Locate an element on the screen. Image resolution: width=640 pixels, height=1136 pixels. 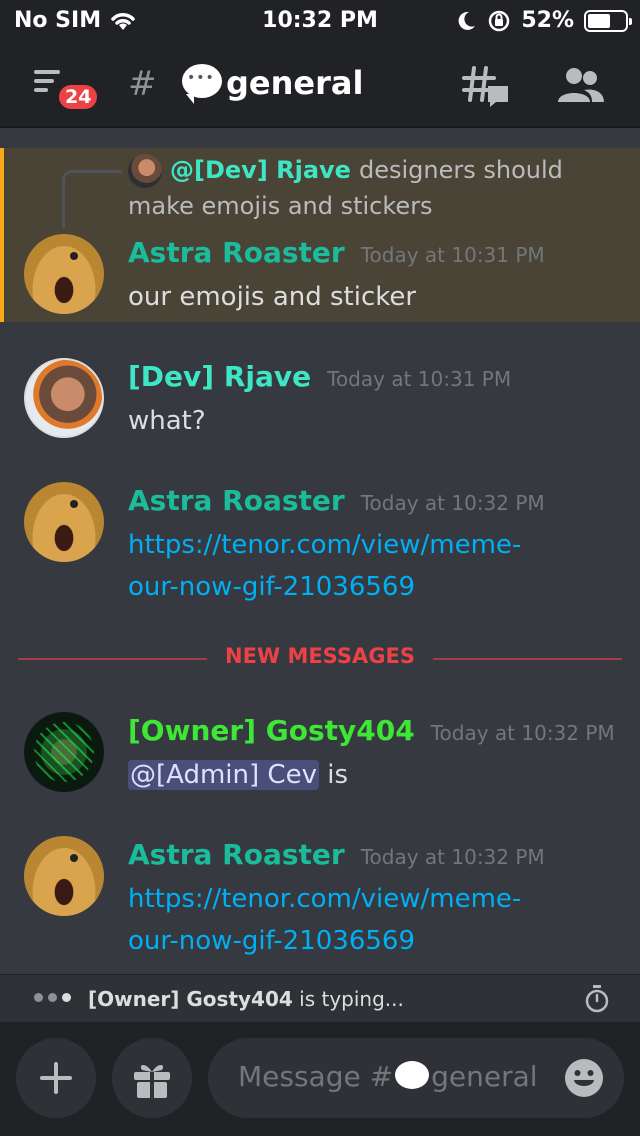
placeholder-channel: general is located at coordinates (484, 1076).